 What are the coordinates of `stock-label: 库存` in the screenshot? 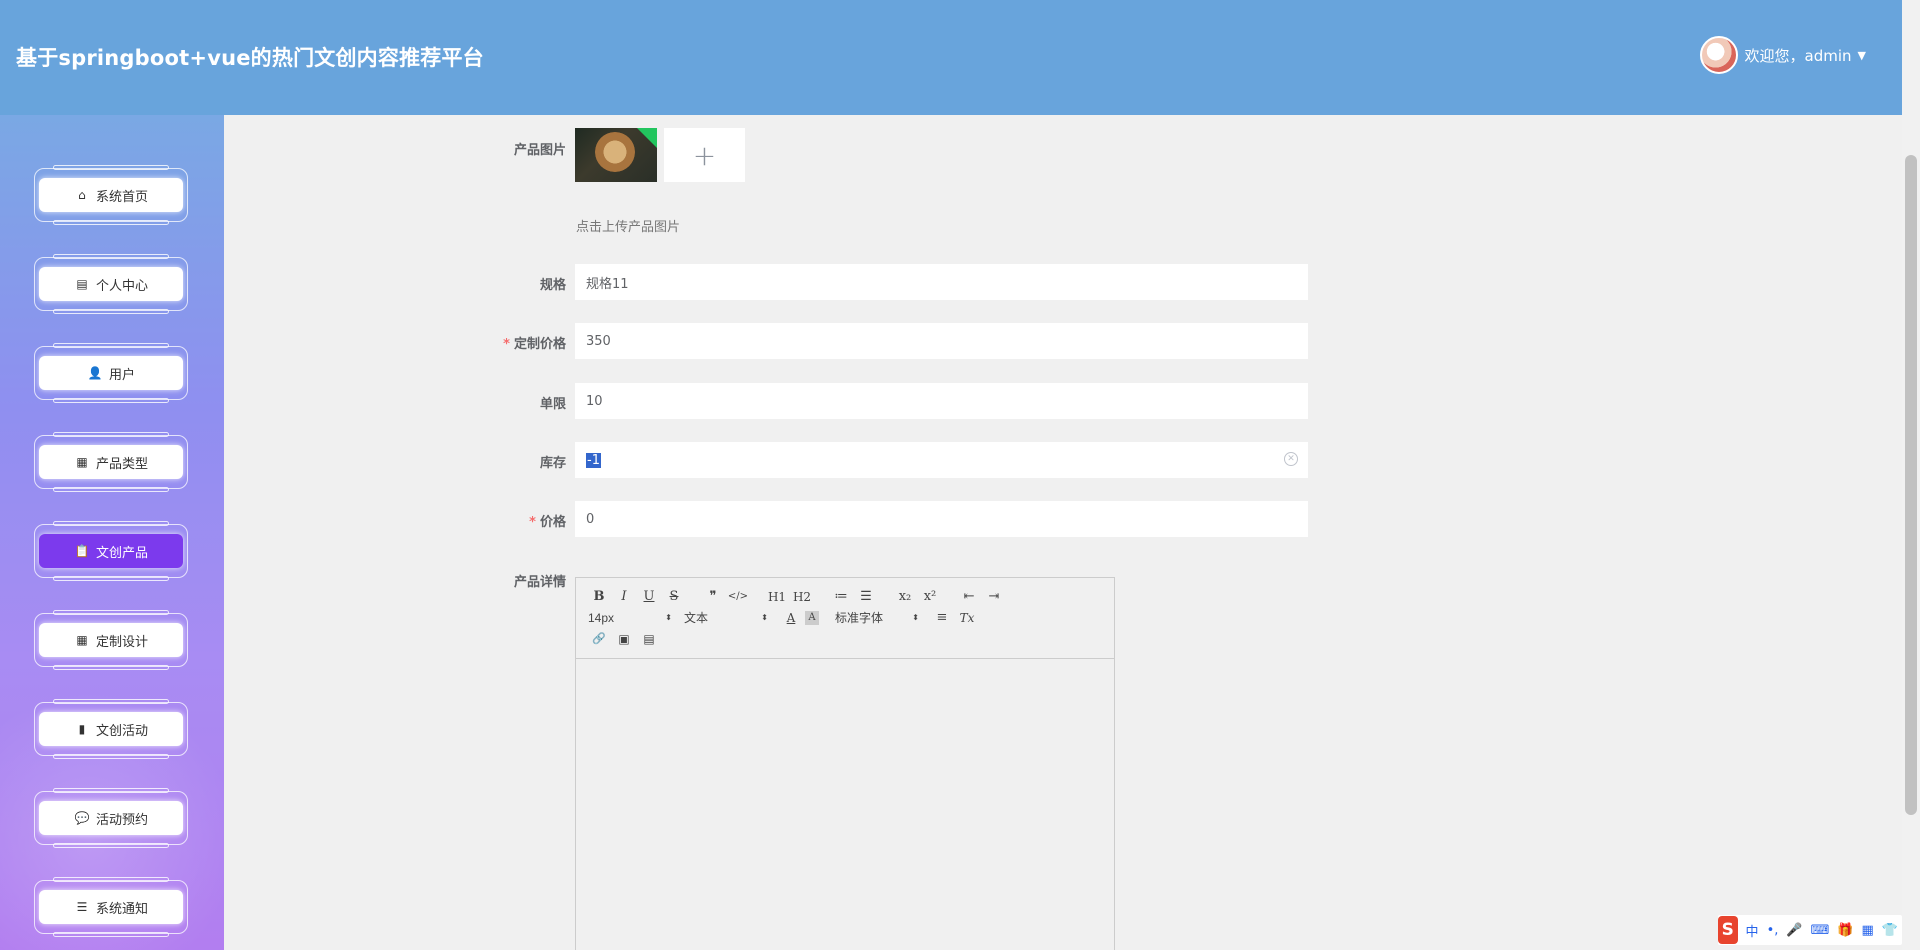 It's located at (552, 463).